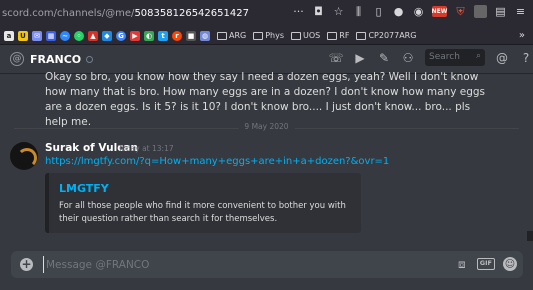 Image resolution: width=533 pixels, height=290 pixels. I want to click on bookmark-folder-label: CP2077ARG, so click(392, 35).